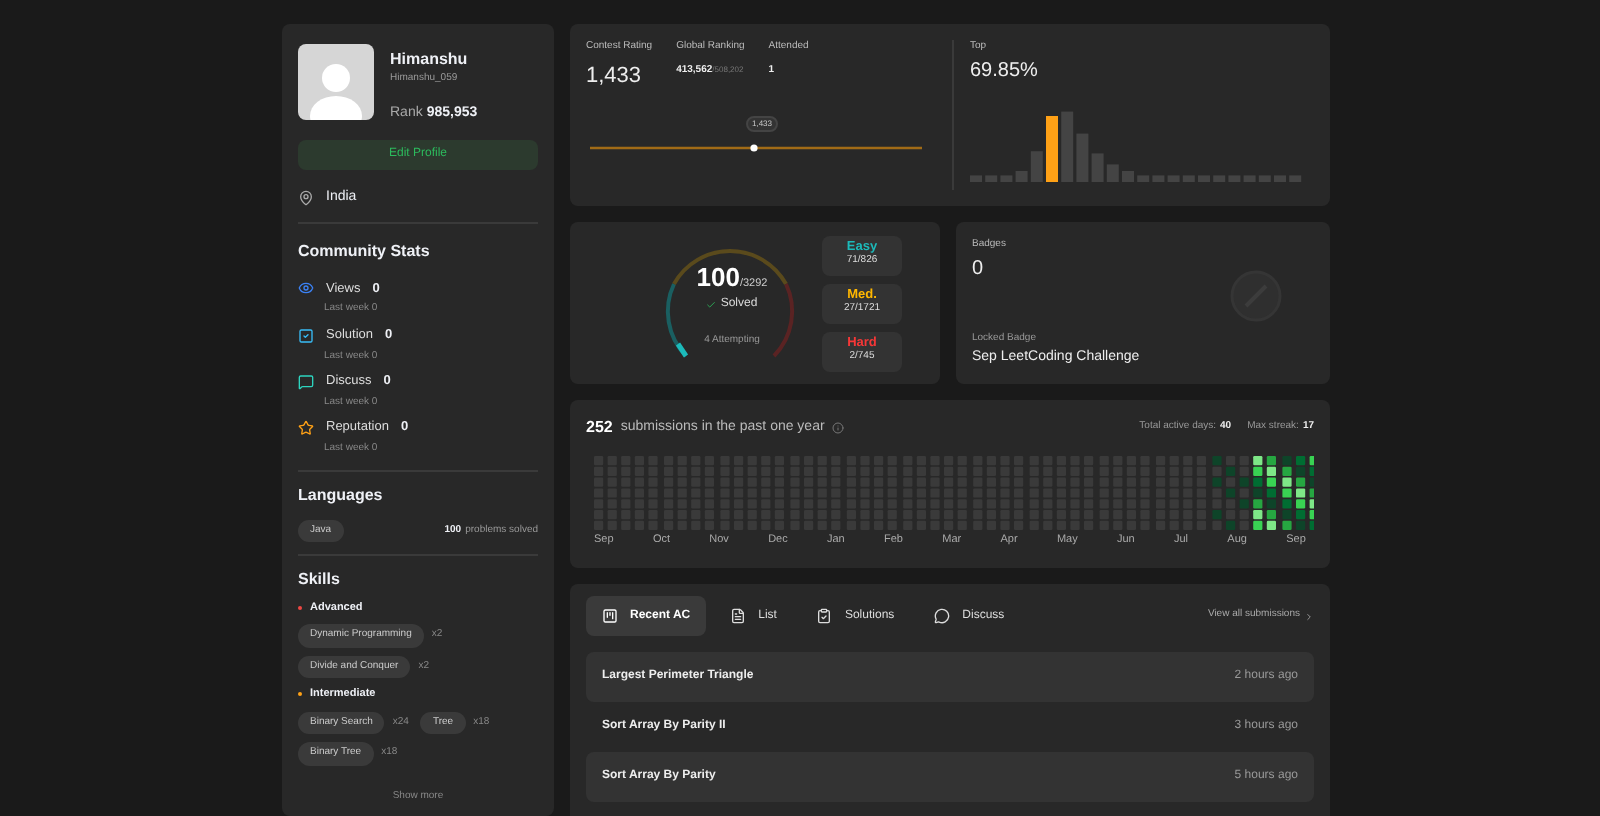 The image size is (1600, 816). Describe the element at coordinates (711, 305) in the screenshot. I see `check-icon` at that location.